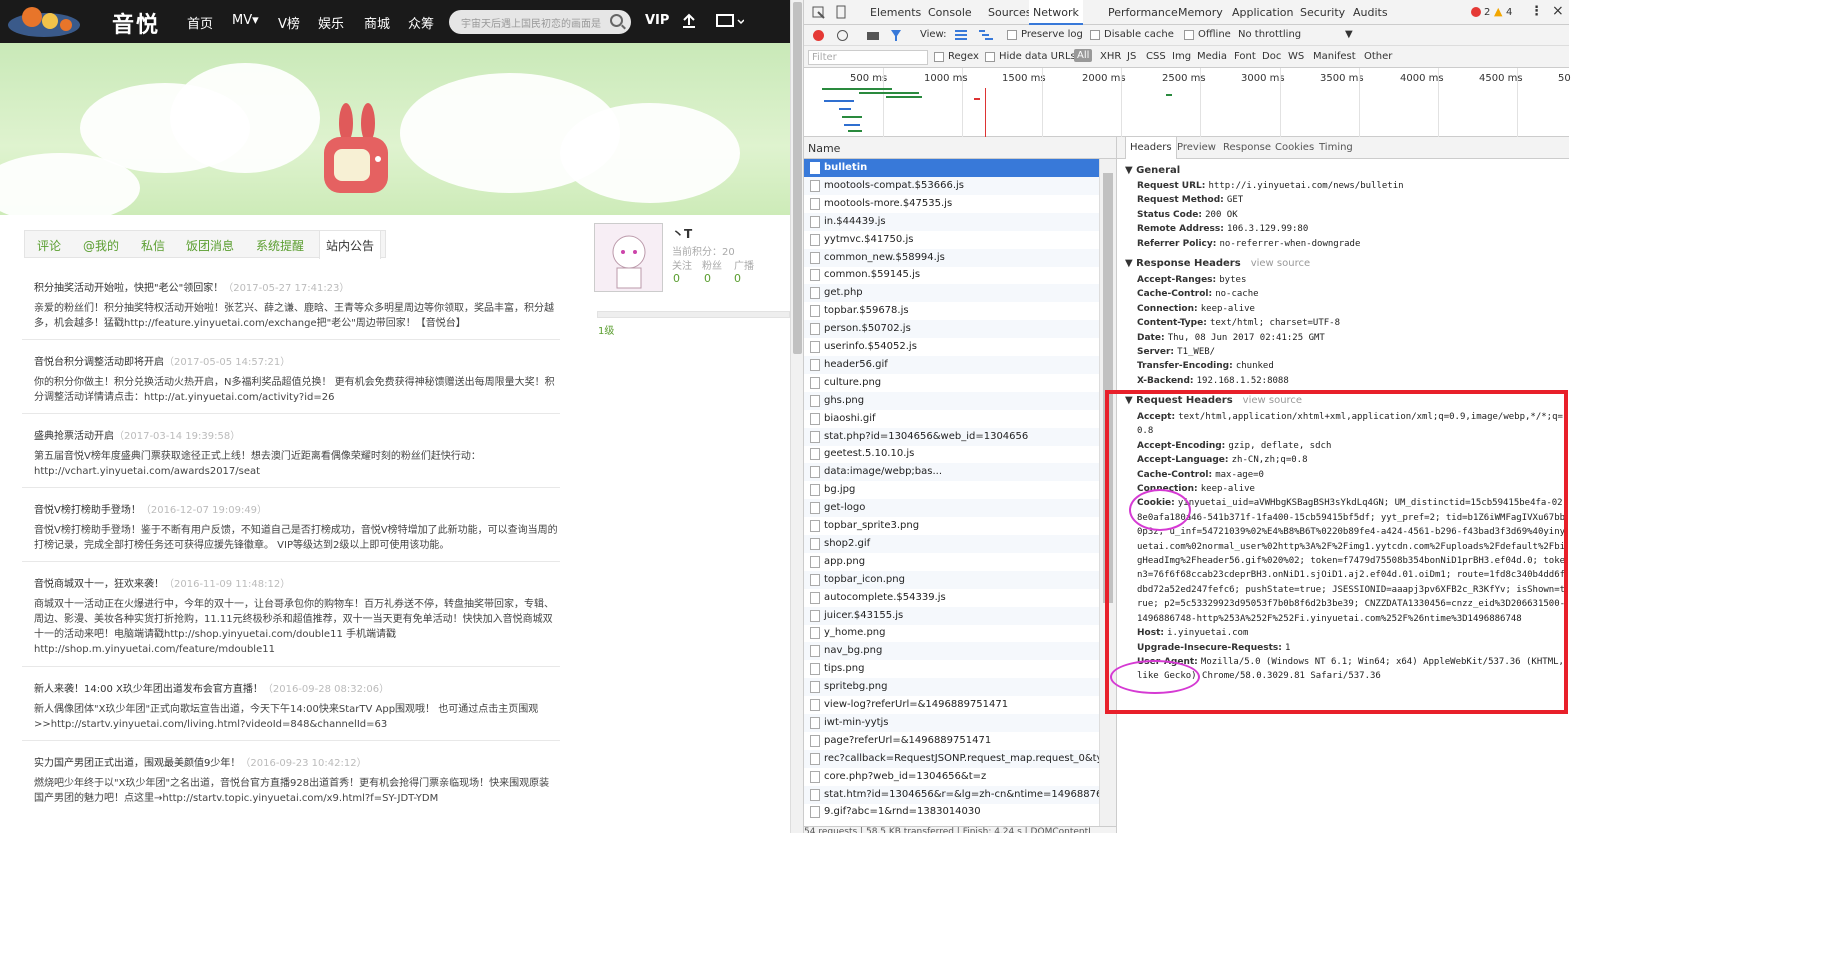  I want to click on devtools-tab: Security, so click(1322, 12).